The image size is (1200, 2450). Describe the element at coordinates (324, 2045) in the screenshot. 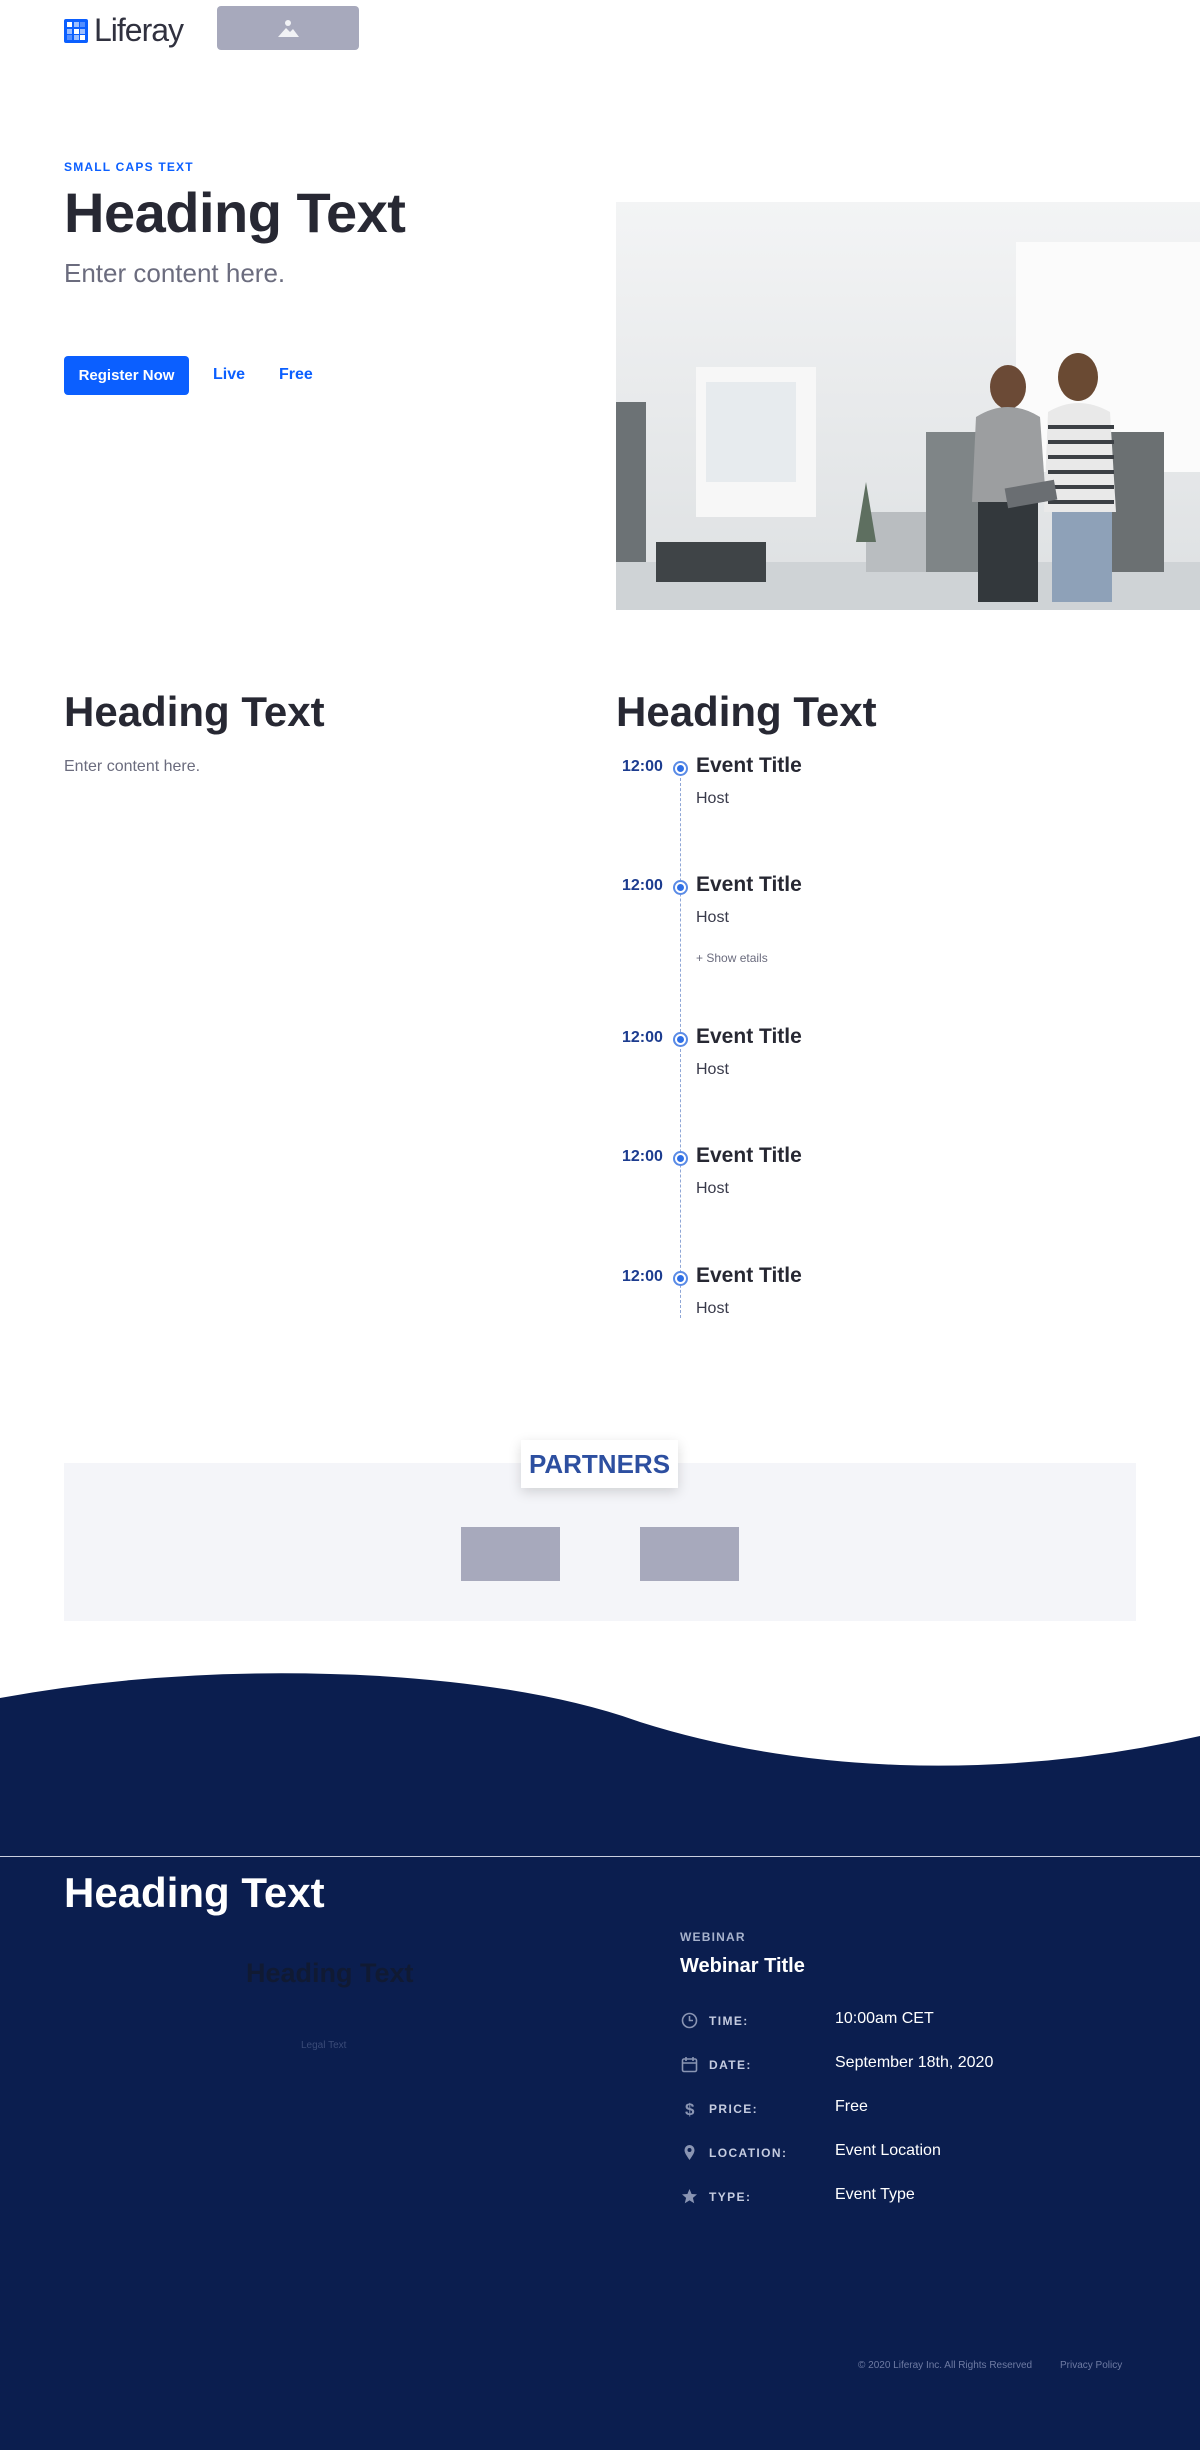

I see `legal-text: Legal Text` at that location.